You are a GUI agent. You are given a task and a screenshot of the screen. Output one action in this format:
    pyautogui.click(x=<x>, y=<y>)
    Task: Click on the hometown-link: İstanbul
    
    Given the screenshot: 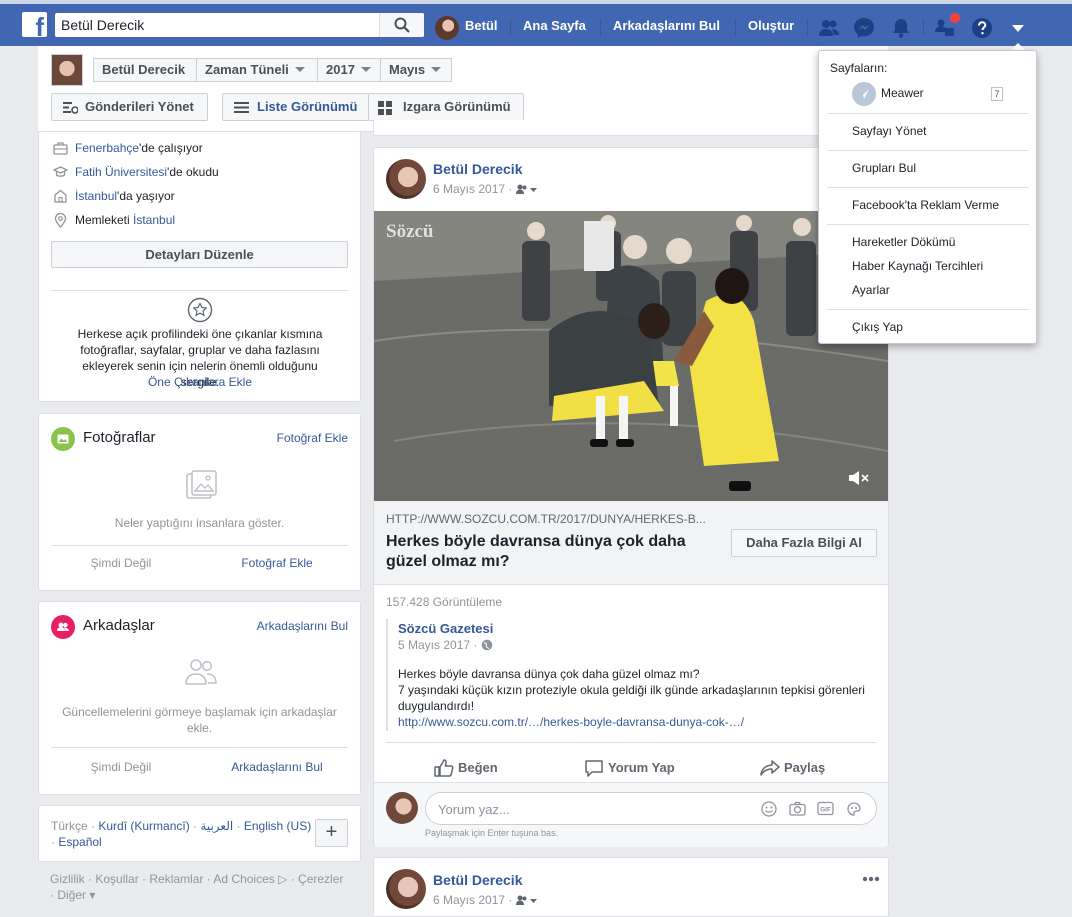 What is the action you would take?
    pyautogui.click(x=154, y=220)
    